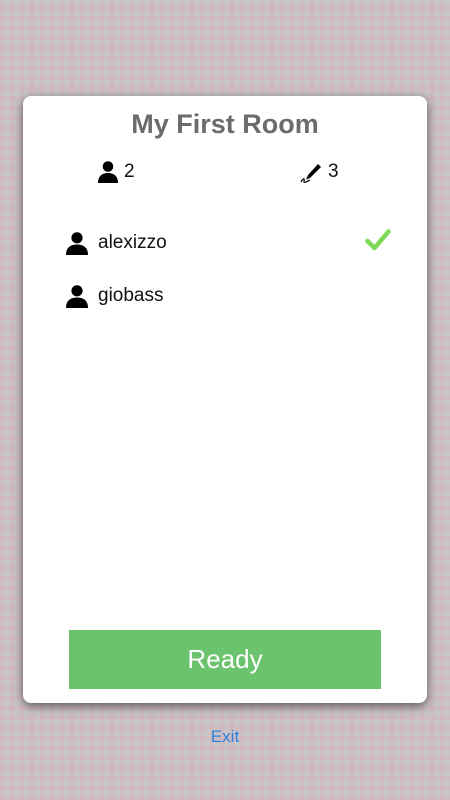 The image size is (450, 800). I want to click on checkmark-icon, so click(378, 240).